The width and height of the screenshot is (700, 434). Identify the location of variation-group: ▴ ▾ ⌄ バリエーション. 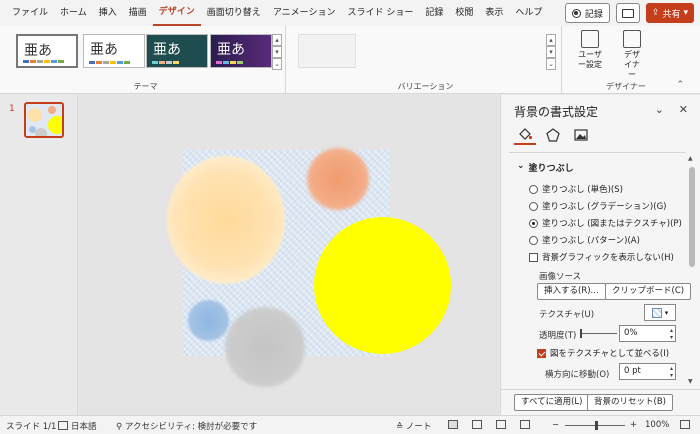
(426, 60).